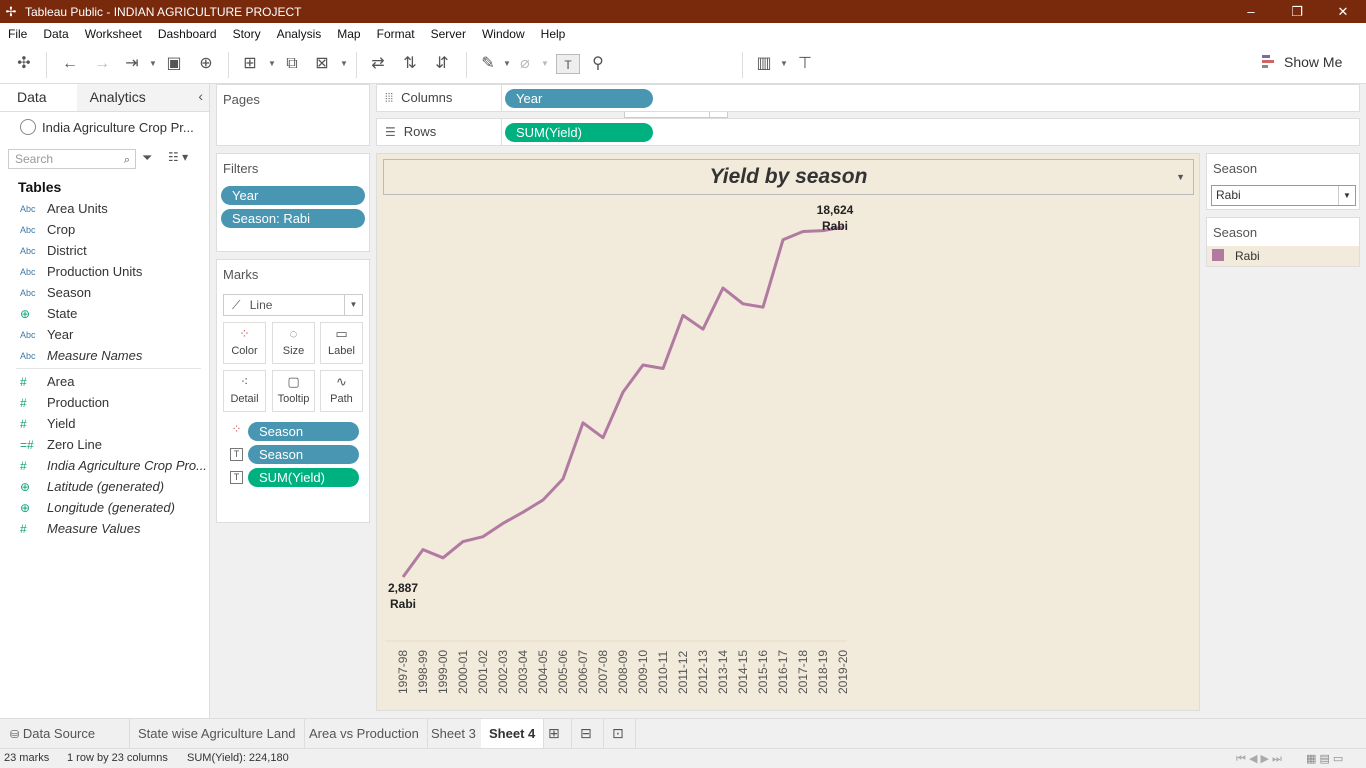  What do you see at coordinates (341, 343) in the screenshot?
I see `label-button: ▭ Label` at bounding box center [341, 343].